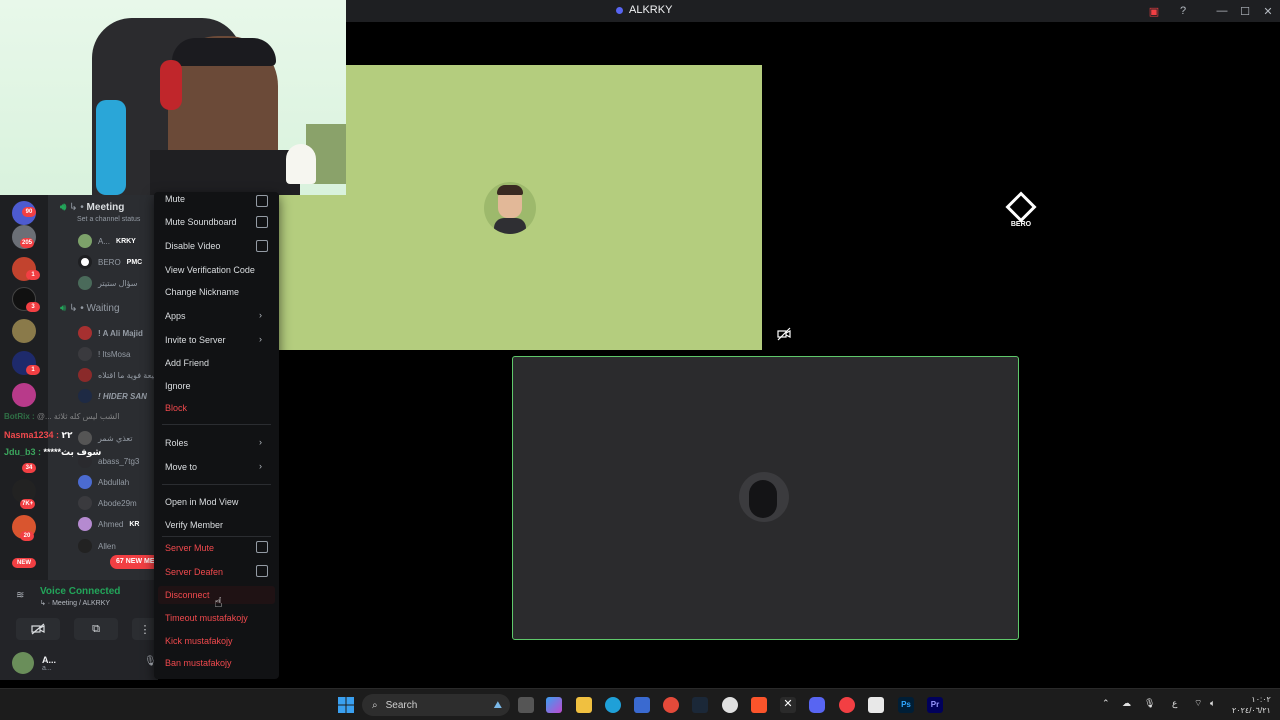 This screenshot has width=1280, height=720. Describe the element at coordinates (730, 705) in the screenshot. I see `settings-icon` at that location.